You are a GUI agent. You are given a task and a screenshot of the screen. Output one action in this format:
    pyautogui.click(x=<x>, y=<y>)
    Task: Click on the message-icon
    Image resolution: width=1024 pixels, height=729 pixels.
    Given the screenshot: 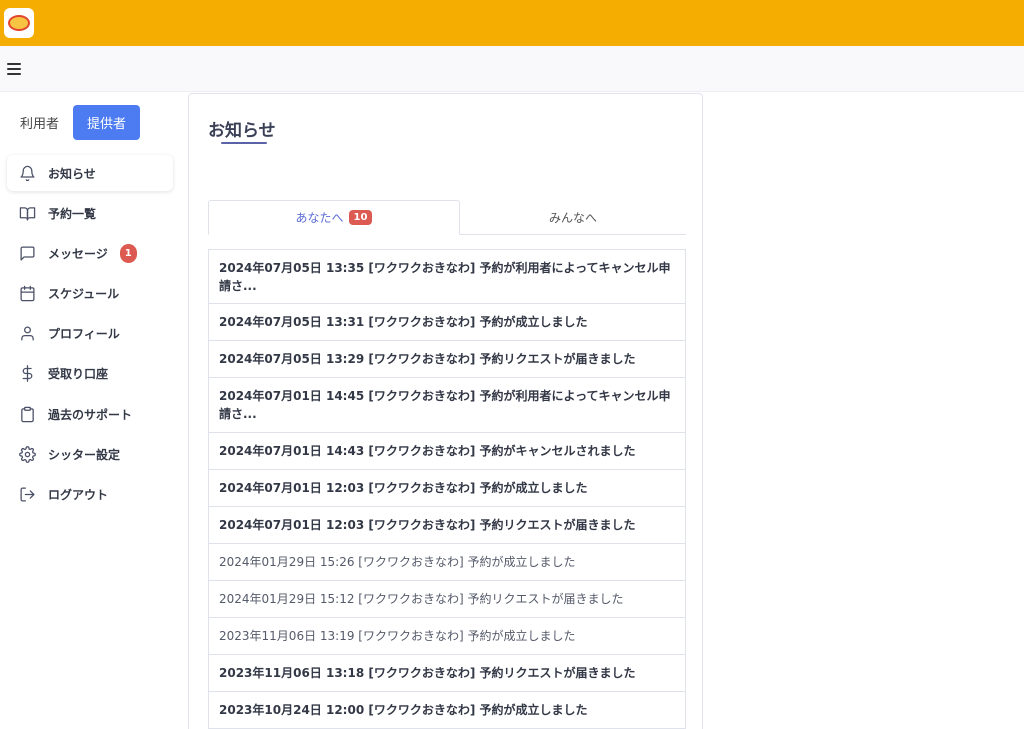 What is the action you would take?
    pyautogui.click(x=27, y=253)
    